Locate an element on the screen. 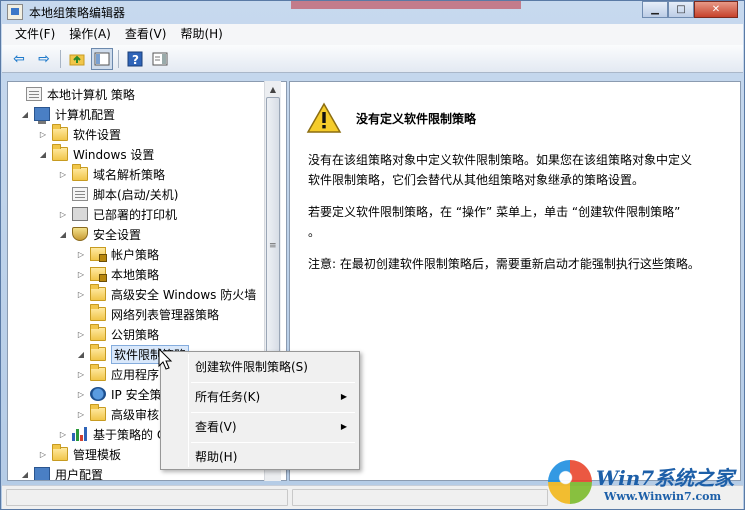  security-icon is located at coordinates (80, 234).